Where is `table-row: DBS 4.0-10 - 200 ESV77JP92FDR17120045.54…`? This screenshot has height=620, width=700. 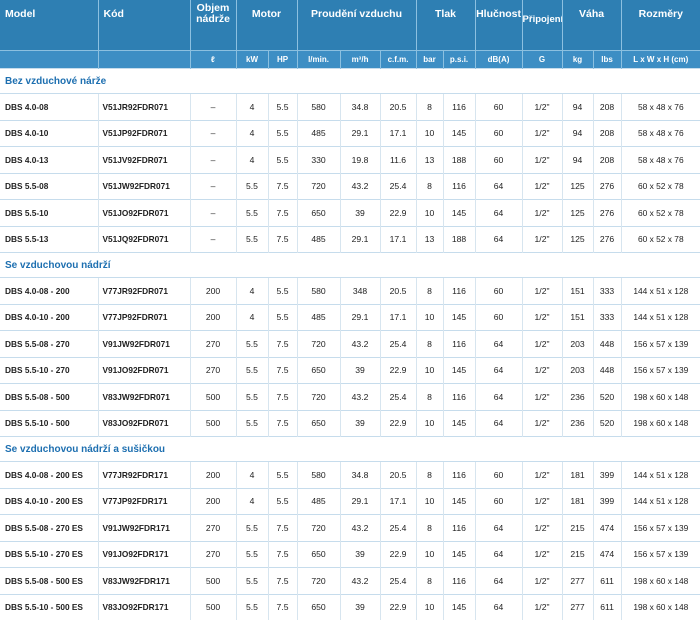
table-row: DBS 4.0-10 - 200 ESV77JP92FDR17120045.54… is located at coordinates (350, 501).